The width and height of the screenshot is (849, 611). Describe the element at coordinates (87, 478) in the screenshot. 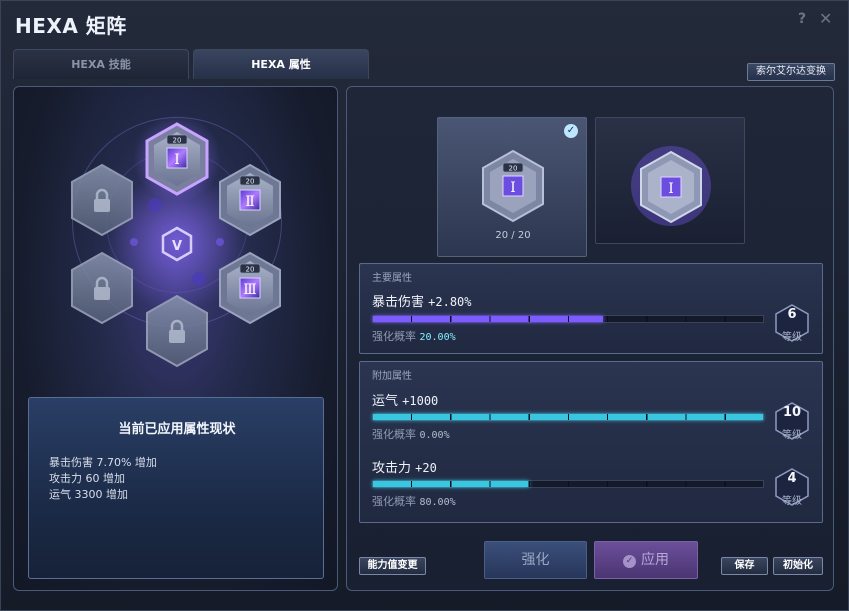

I see `status-line: 攻击力 60 增加` at that location.